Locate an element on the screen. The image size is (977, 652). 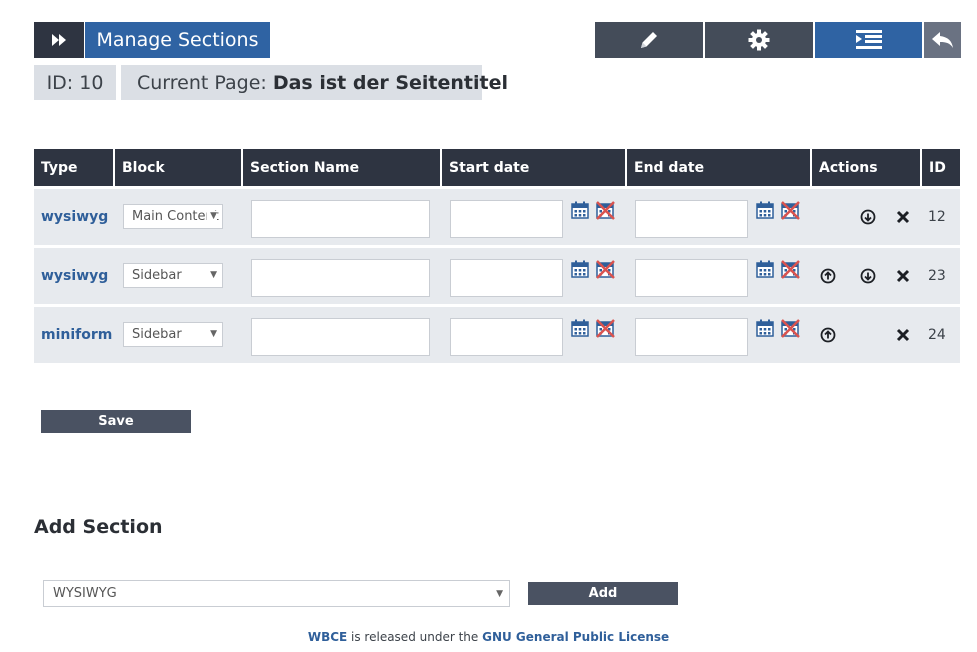
column-header-type: Type is located at coordinates (74, 167).